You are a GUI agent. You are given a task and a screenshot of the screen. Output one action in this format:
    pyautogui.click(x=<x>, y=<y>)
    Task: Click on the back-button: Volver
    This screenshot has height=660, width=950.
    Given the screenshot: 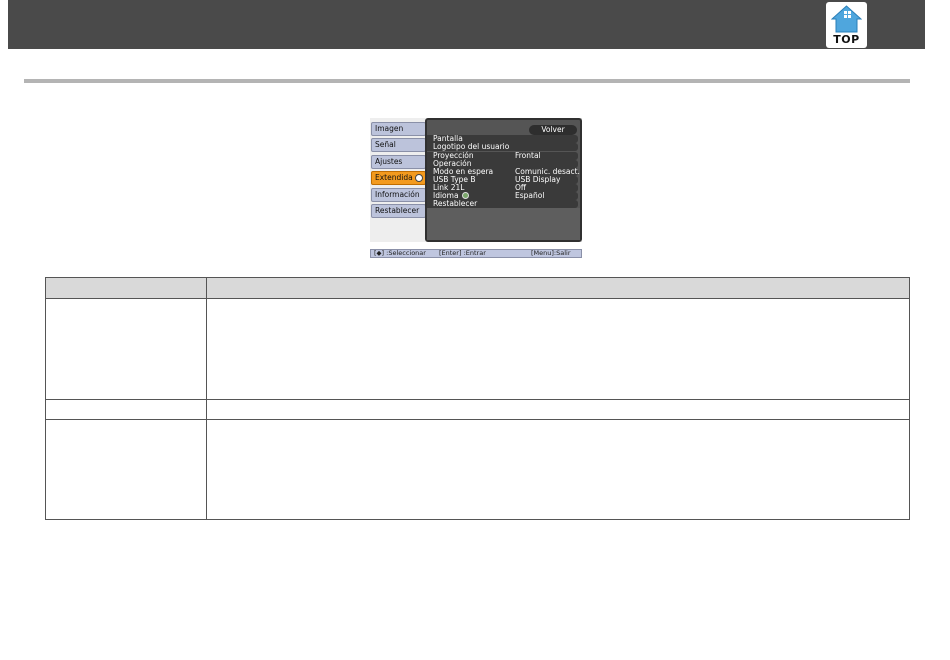 What is the action you would take?
    pyautogui.click(x=553, y=130)
    